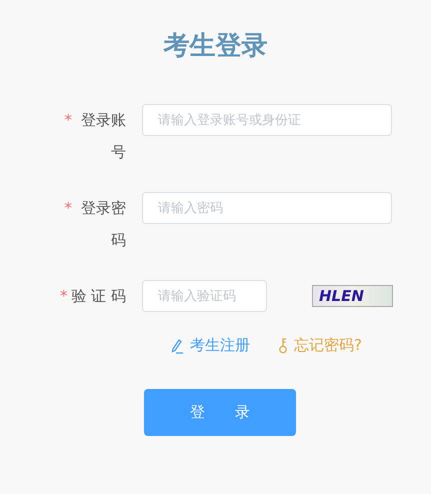 This screenshot has height=494, width=431. What do you see at coordinates (352, 296) in the screenshot?
I see `captcha-image: HLEN` at bounding box center [352, 296].